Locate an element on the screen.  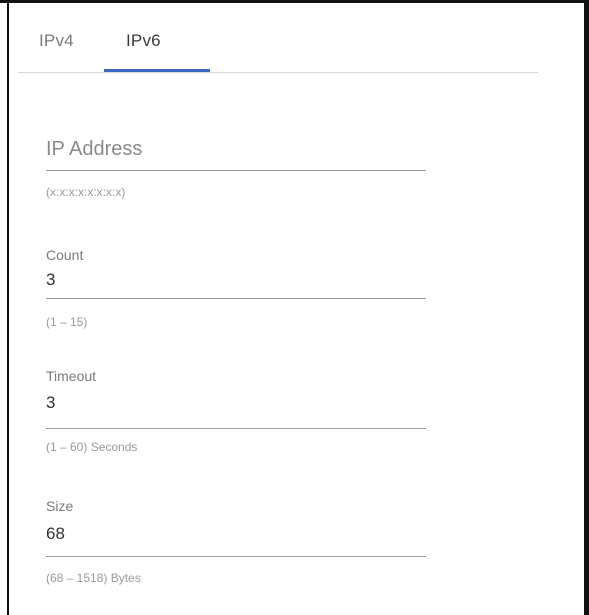
ip-address-field: IP Address (x:x:x:x:x:x:x:x) is located at coordinates (236, 170).